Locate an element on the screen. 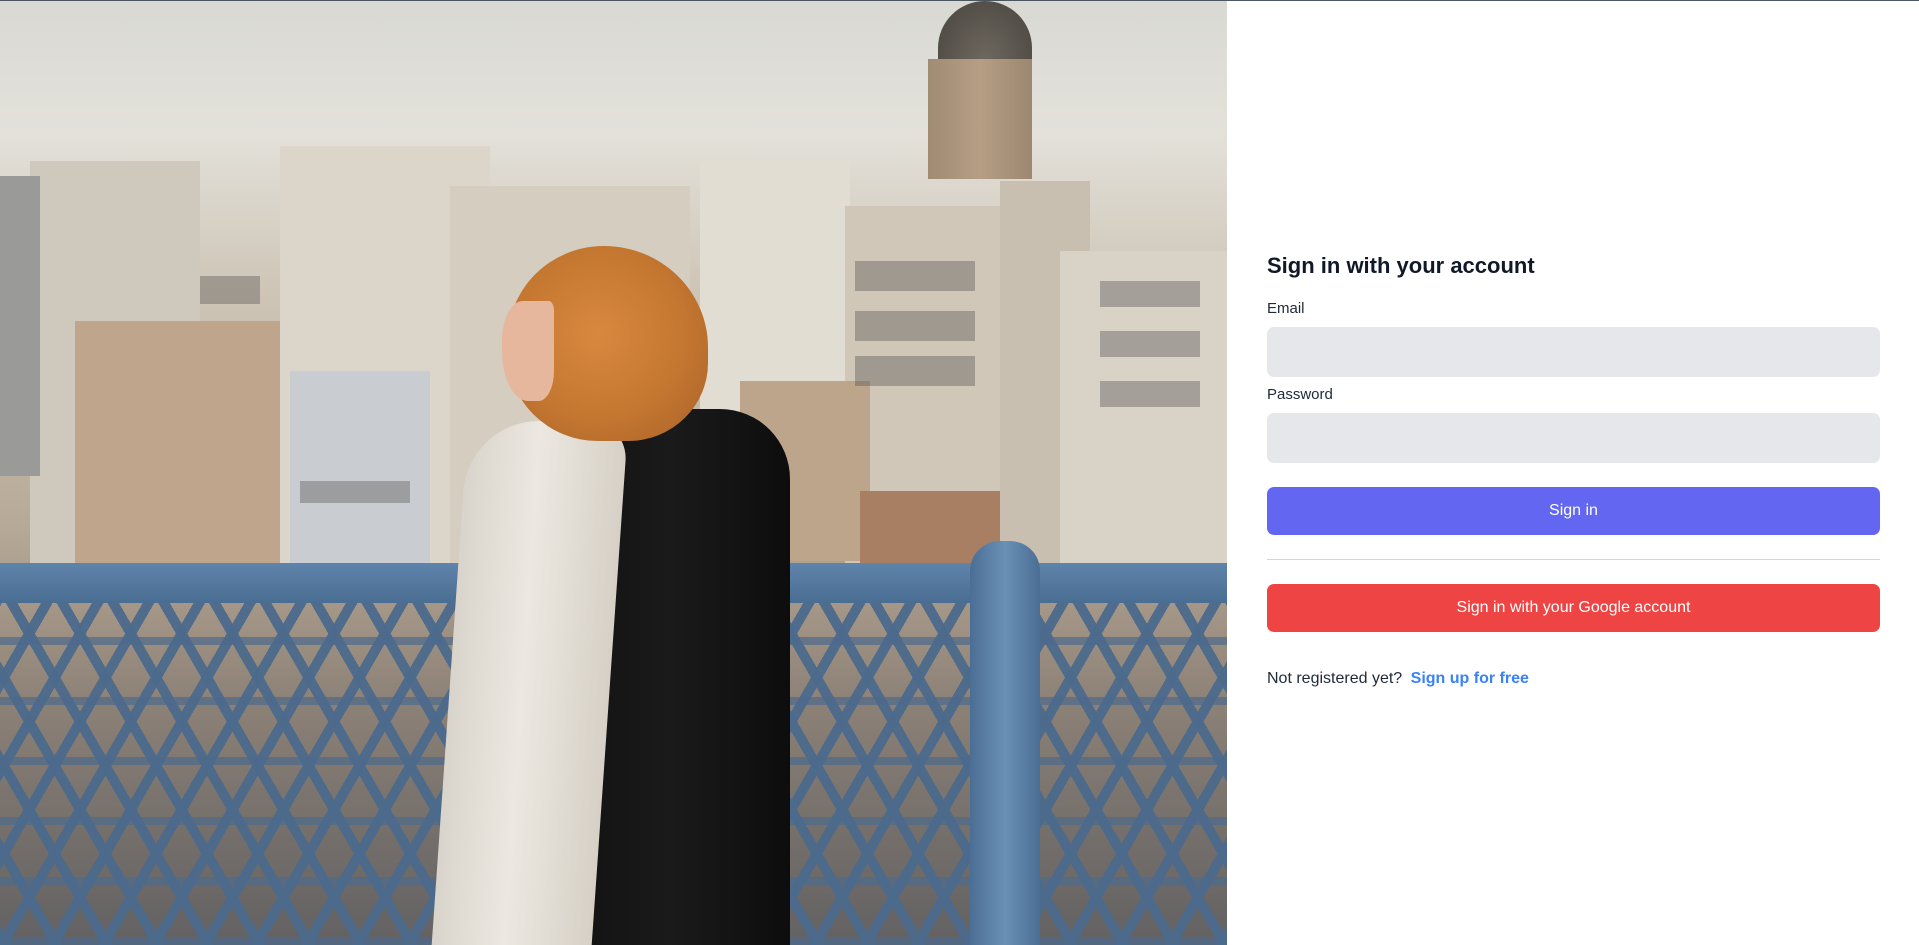 Image resolution: width=1919 pixels, height=945 pixels. email-label: Email is located at coordinates (1286, 308).